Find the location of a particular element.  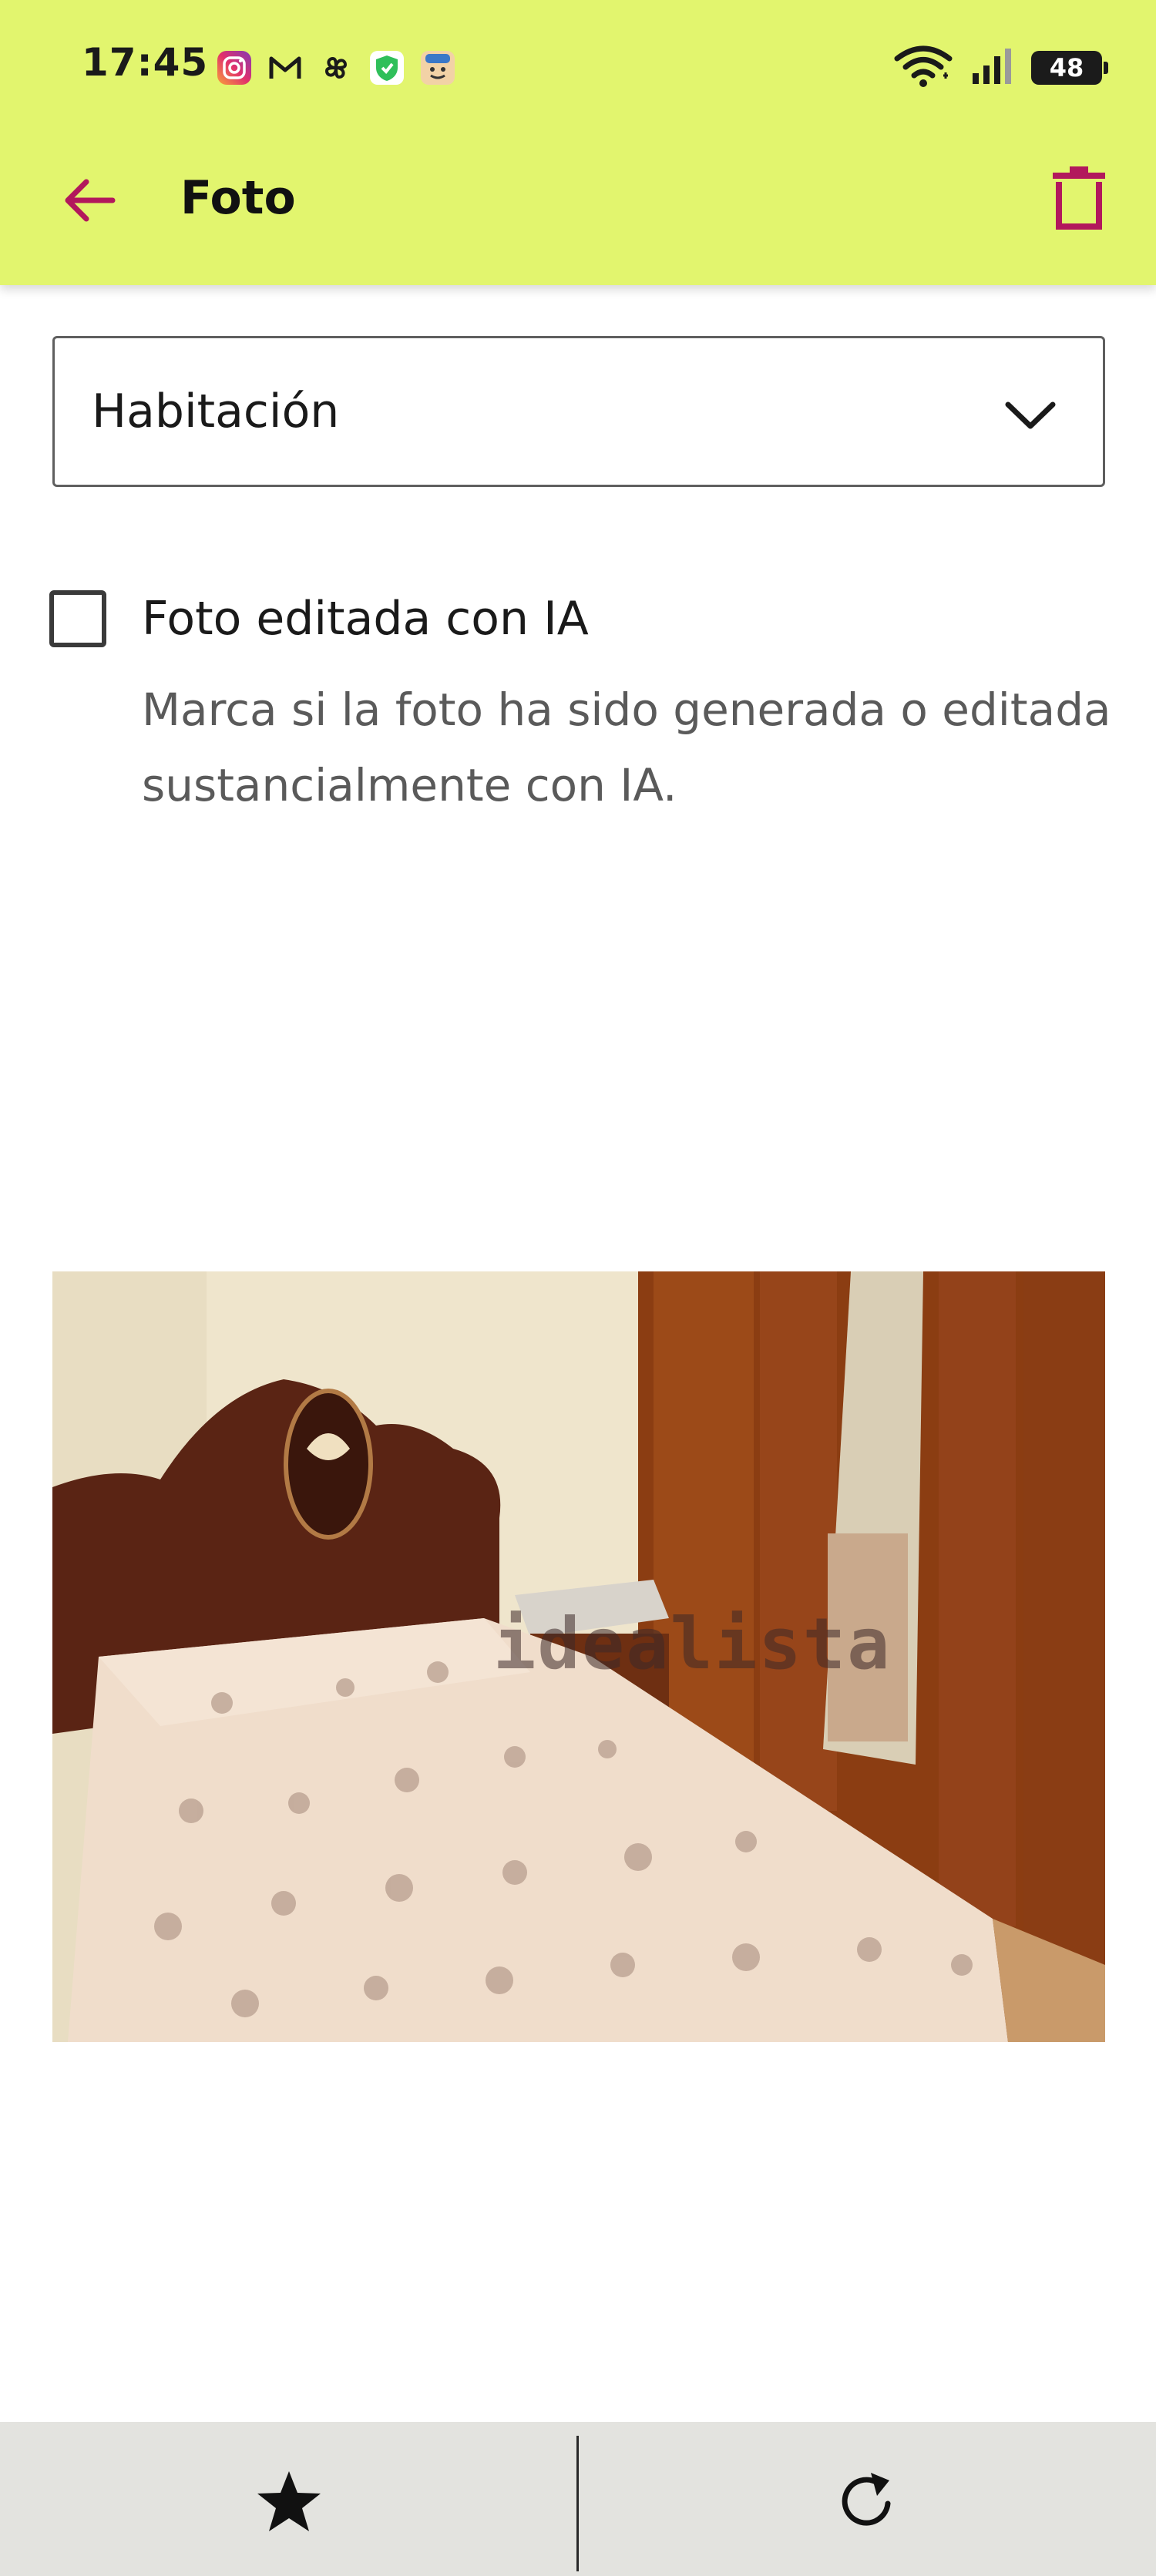

delete-button is located at coordinates (1078, 197).